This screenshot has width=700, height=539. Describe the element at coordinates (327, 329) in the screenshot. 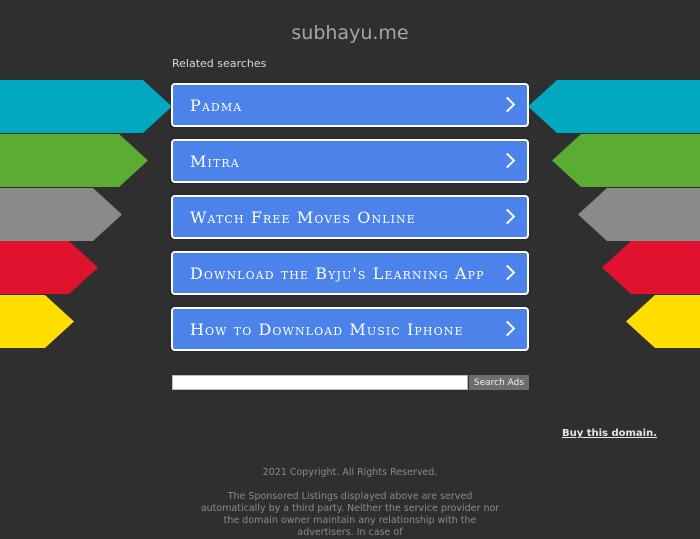

I see `related-search-label: How to Download Music Iphone` at that location.